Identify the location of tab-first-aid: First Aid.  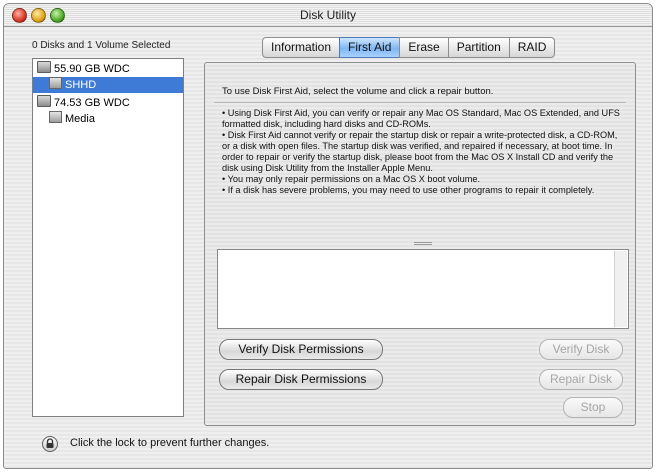
(370, 47).